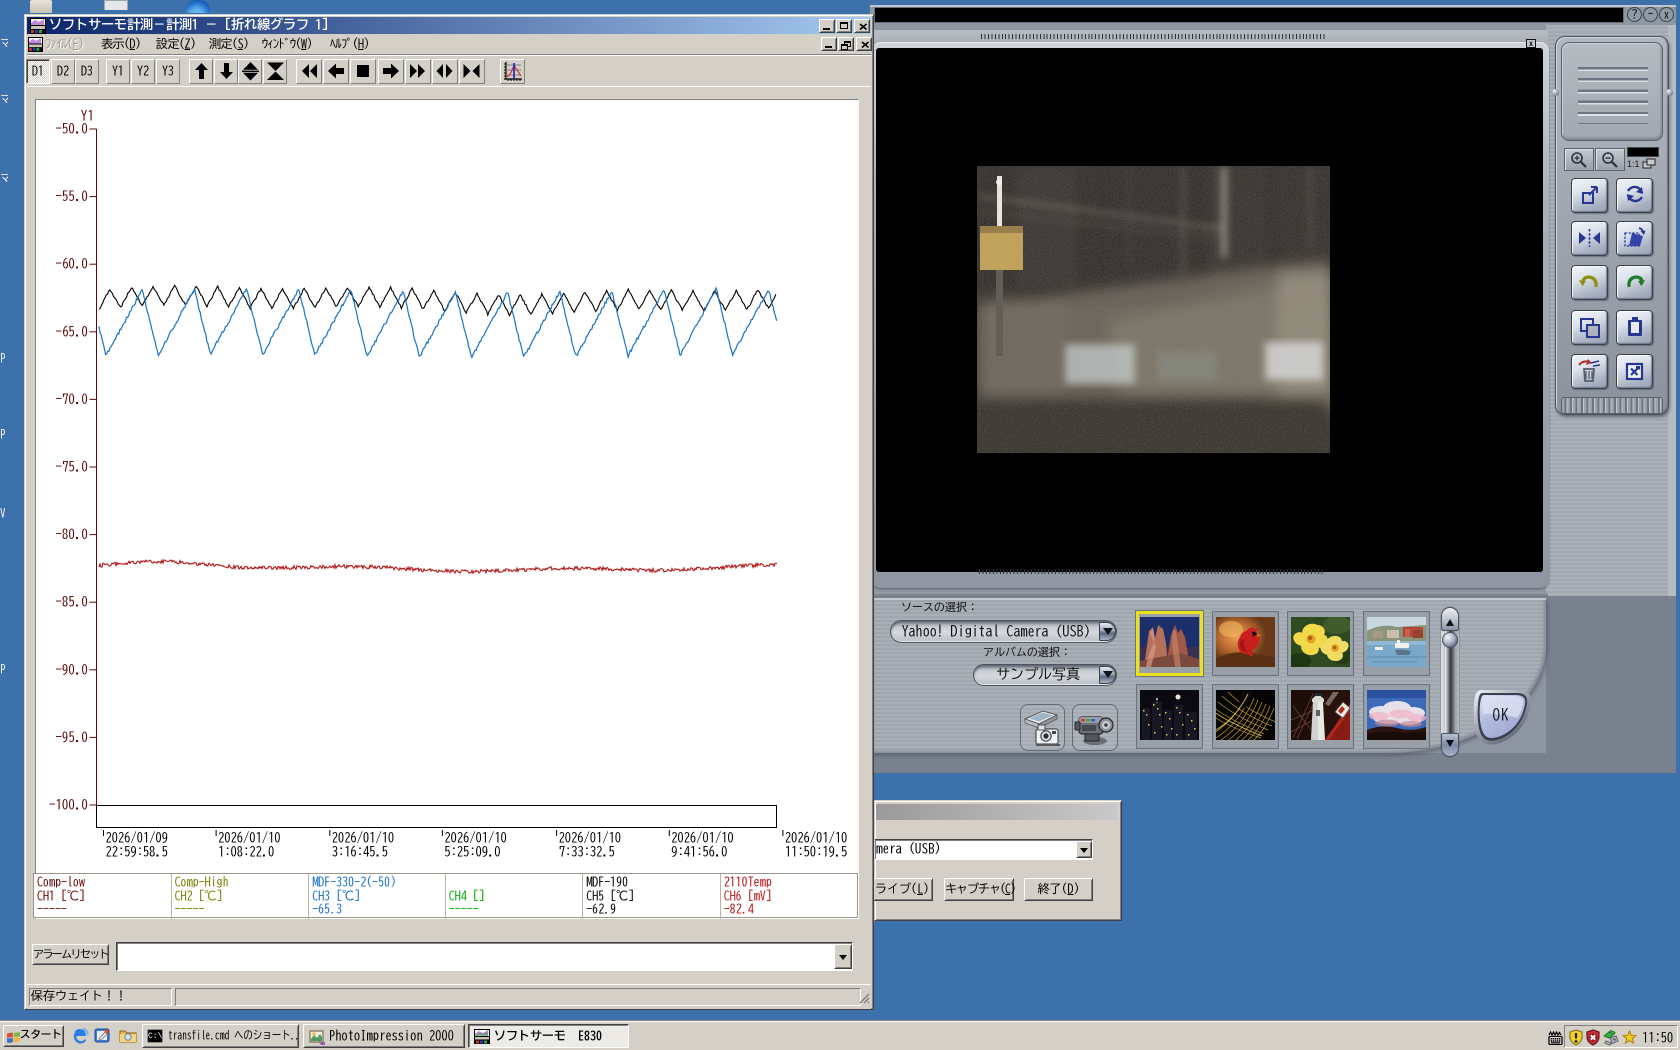 This screenshot has width=1680, height=1050. What do you see at coordinates (72, 736) in the screenshot?
I see `svg-text: -95.0` at bounding box center [72, 736].